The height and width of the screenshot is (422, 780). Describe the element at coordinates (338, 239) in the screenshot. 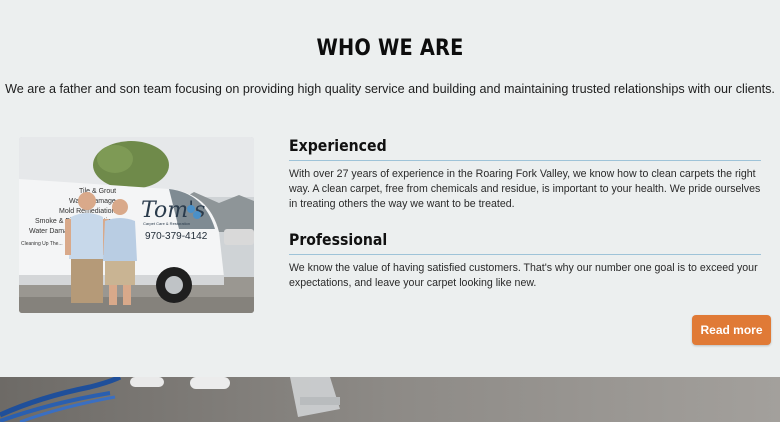

I see `professional-title: Professional` at that location.